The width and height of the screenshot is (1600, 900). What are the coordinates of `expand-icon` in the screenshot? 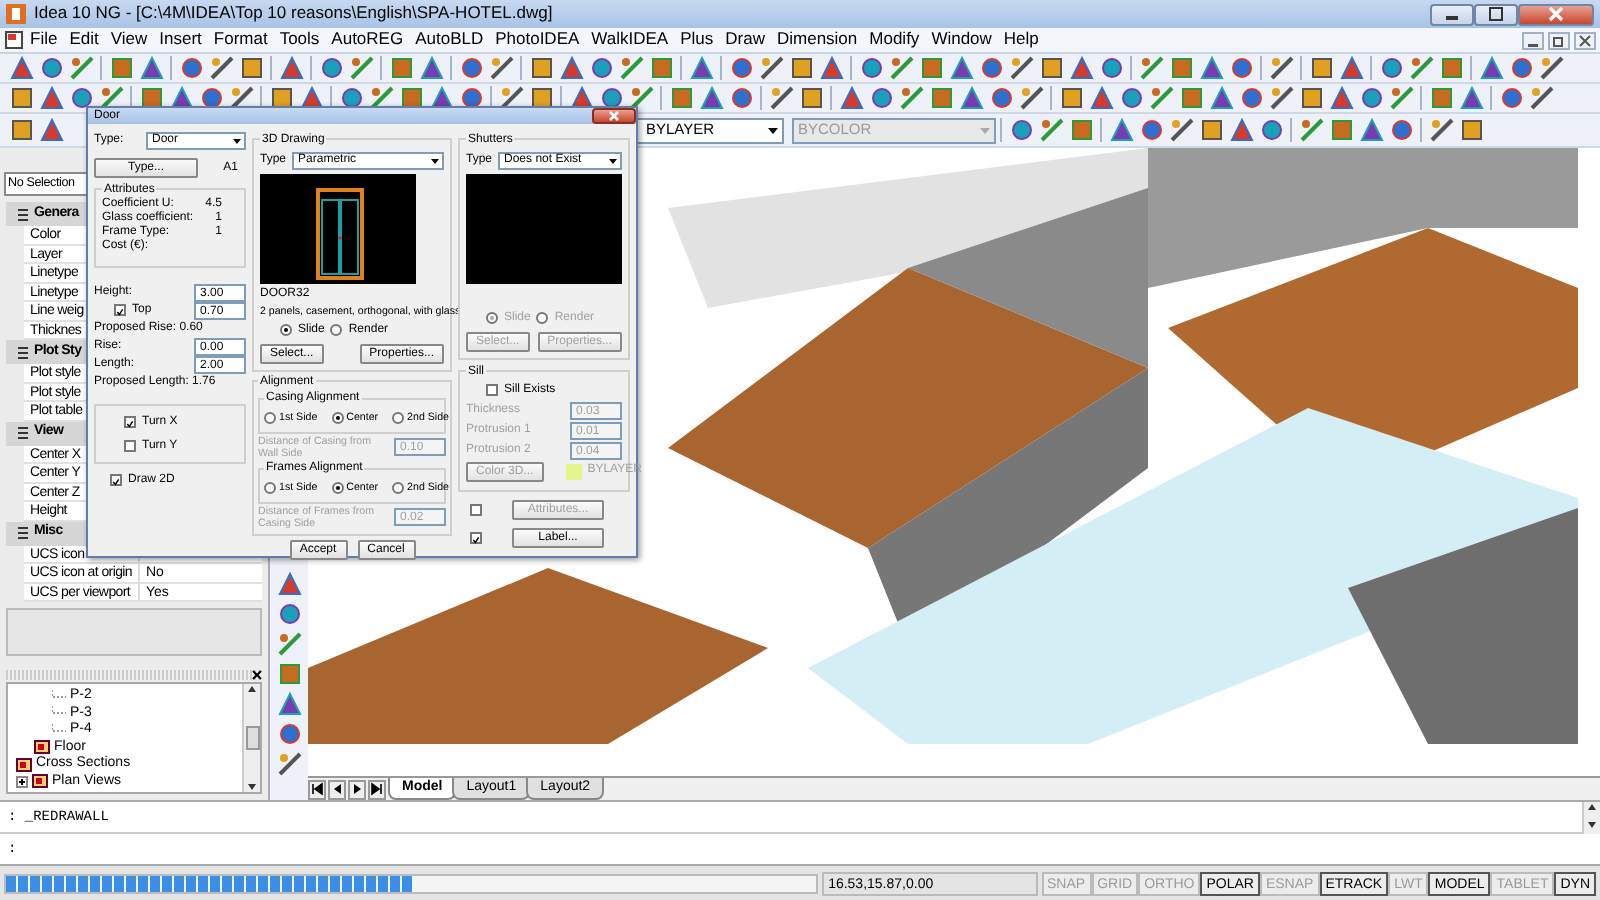 It's located at (22, 781).